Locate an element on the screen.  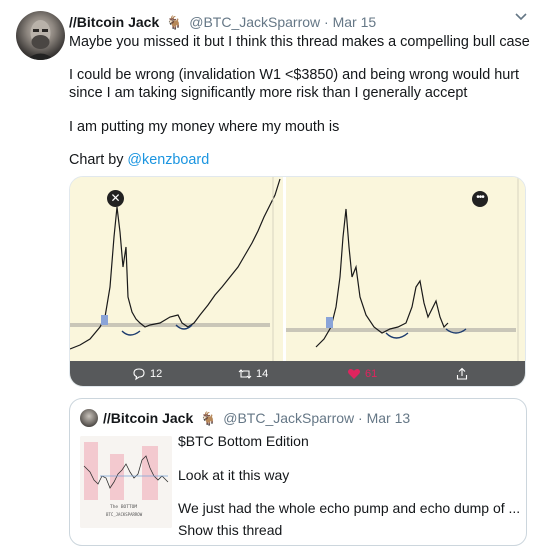
tweet-text-line: I am putting my money where my mouth is is located at coordinates (204, 127).